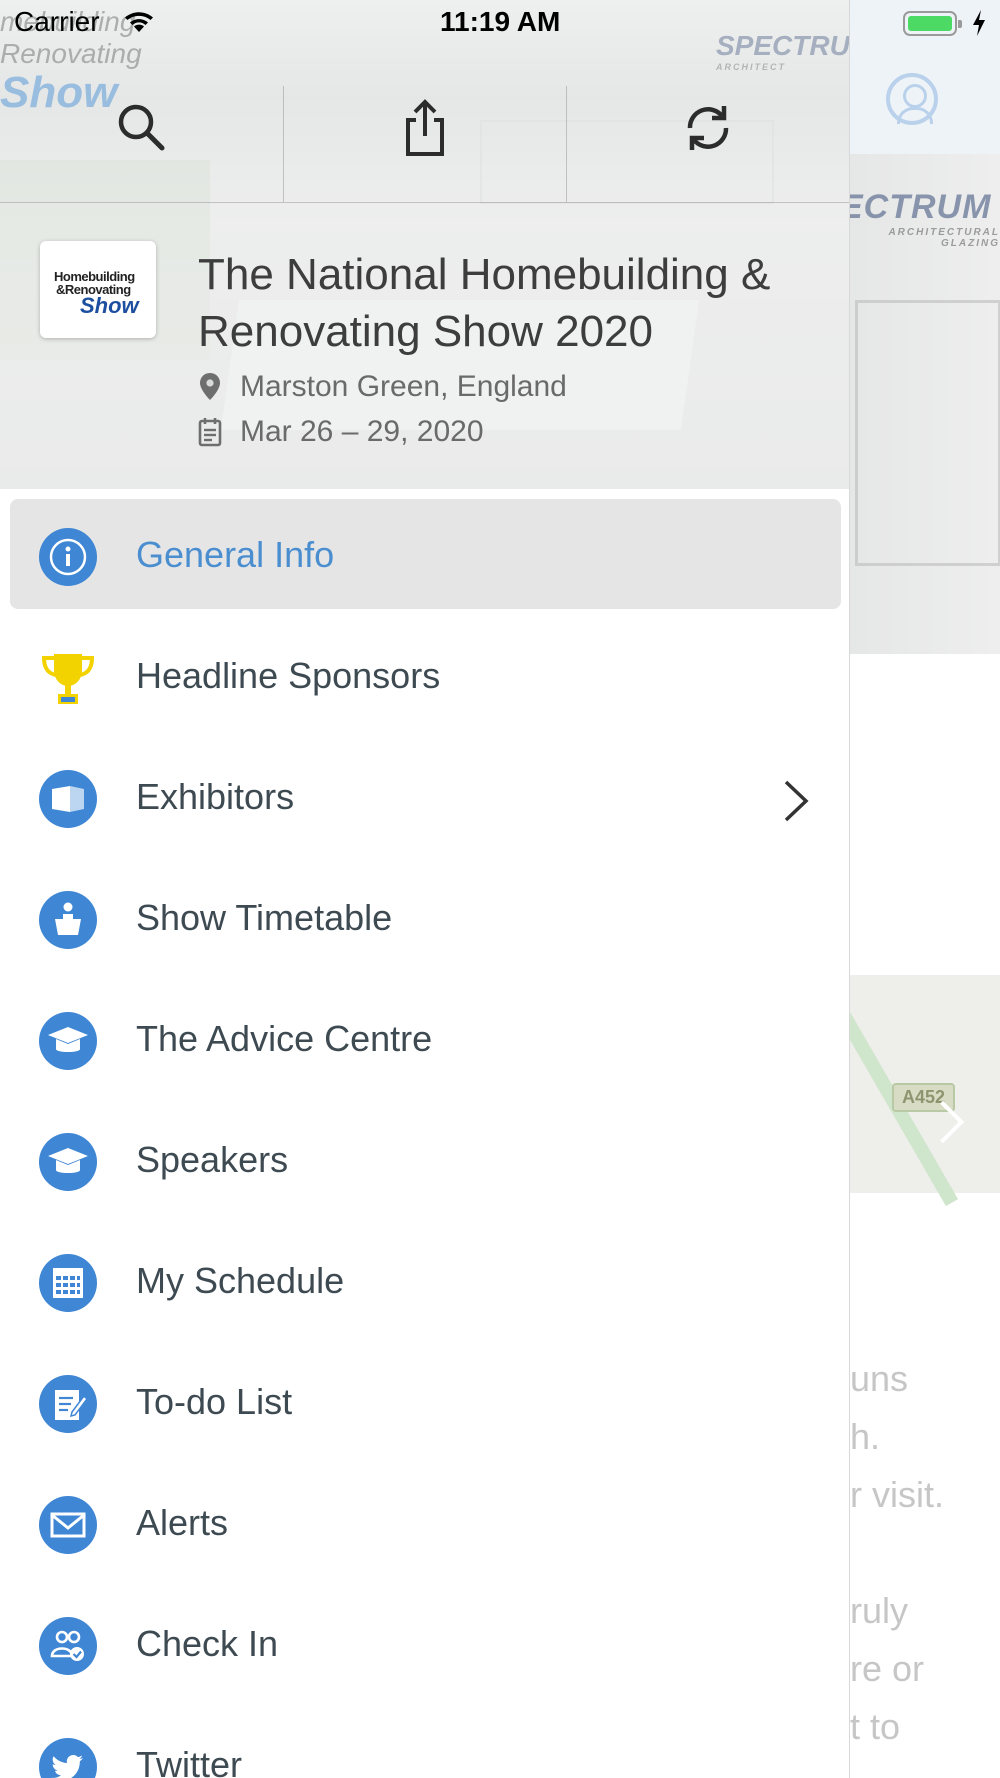 Image resolution: width=1000 pixels, height=1778 pixels. Describe the element at coordinates (288, 675) in the screenshot. I see `menu-item-label: Headline Sponsors` at that location.